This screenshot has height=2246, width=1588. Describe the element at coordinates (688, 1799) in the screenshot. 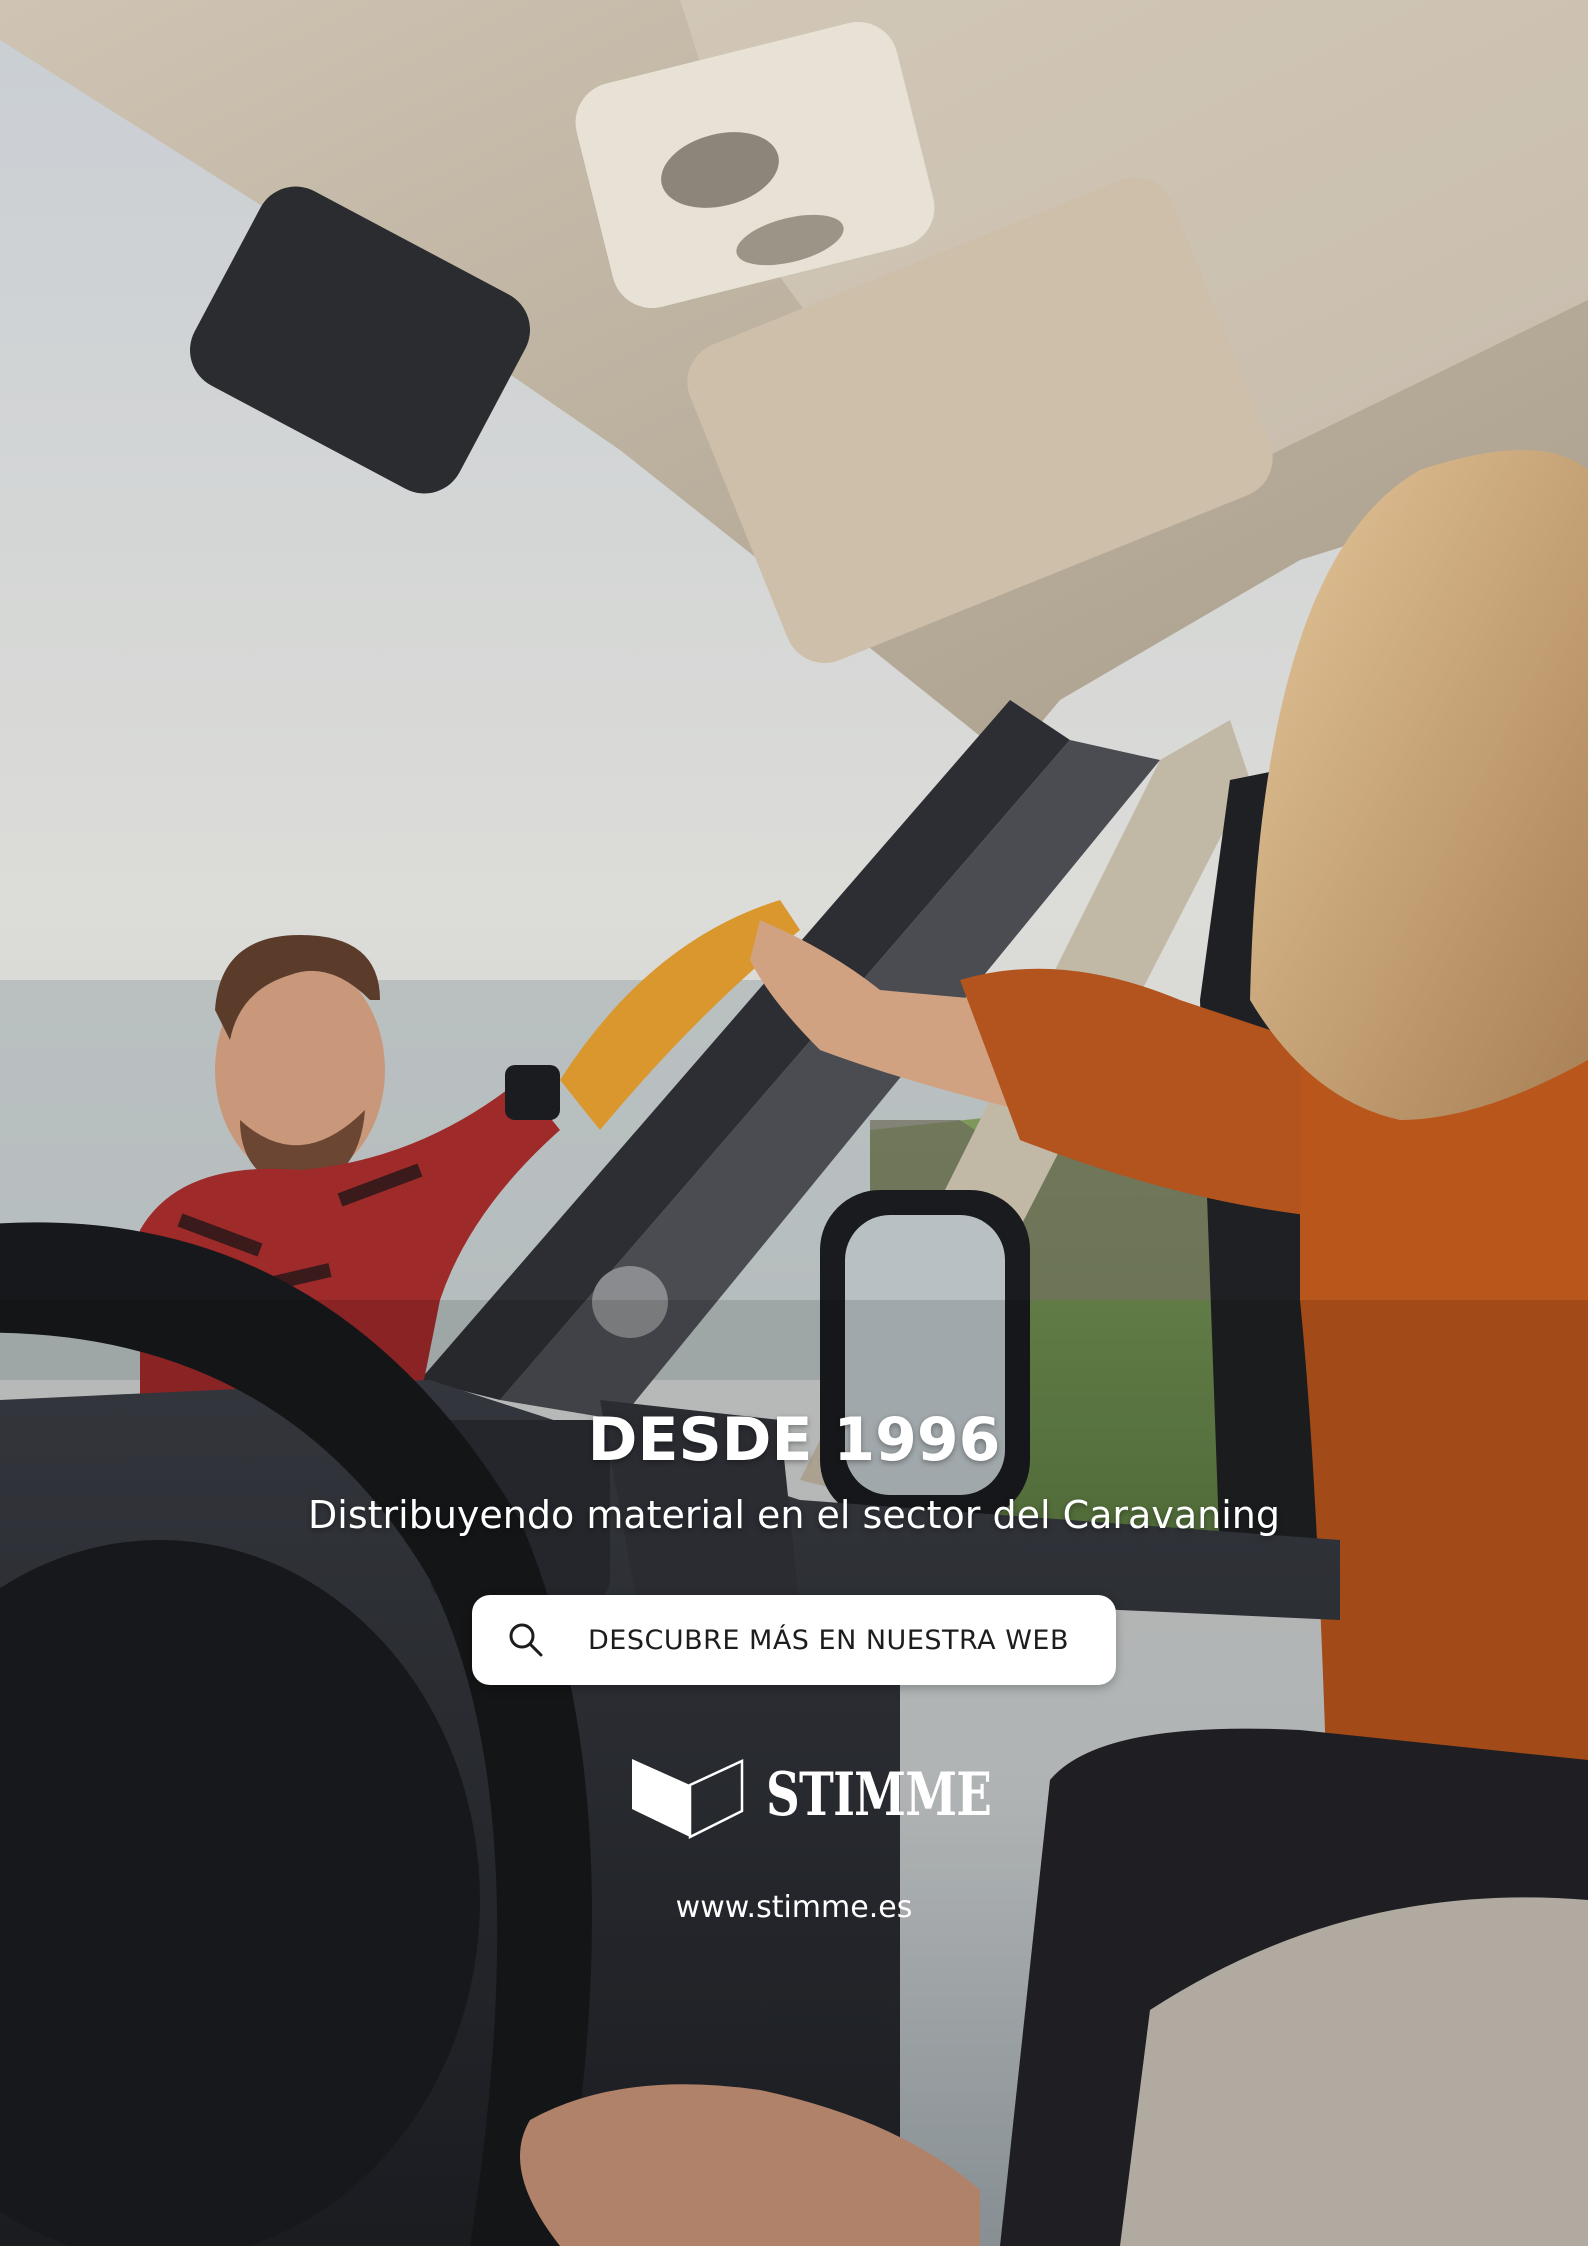

I see `stimme-logo-icon` at that location.